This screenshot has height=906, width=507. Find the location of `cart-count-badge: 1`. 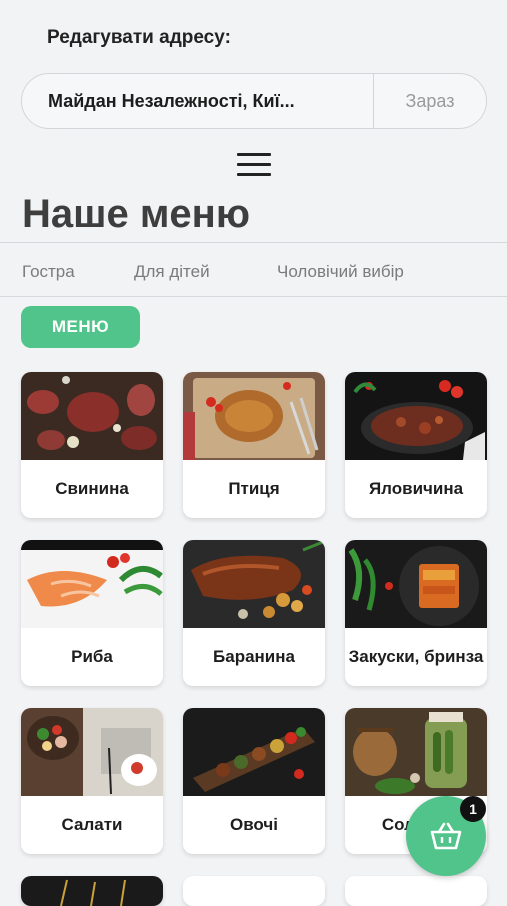

cart-count-badge: 1 is located at coordinates (473, 809).